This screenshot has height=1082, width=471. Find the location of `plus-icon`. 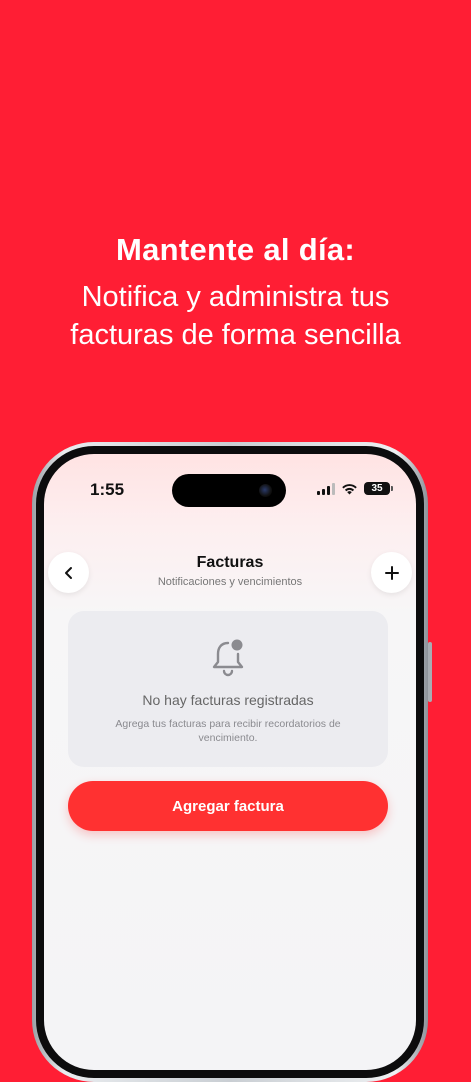

plus-icon is located at coordinates (391, 572).